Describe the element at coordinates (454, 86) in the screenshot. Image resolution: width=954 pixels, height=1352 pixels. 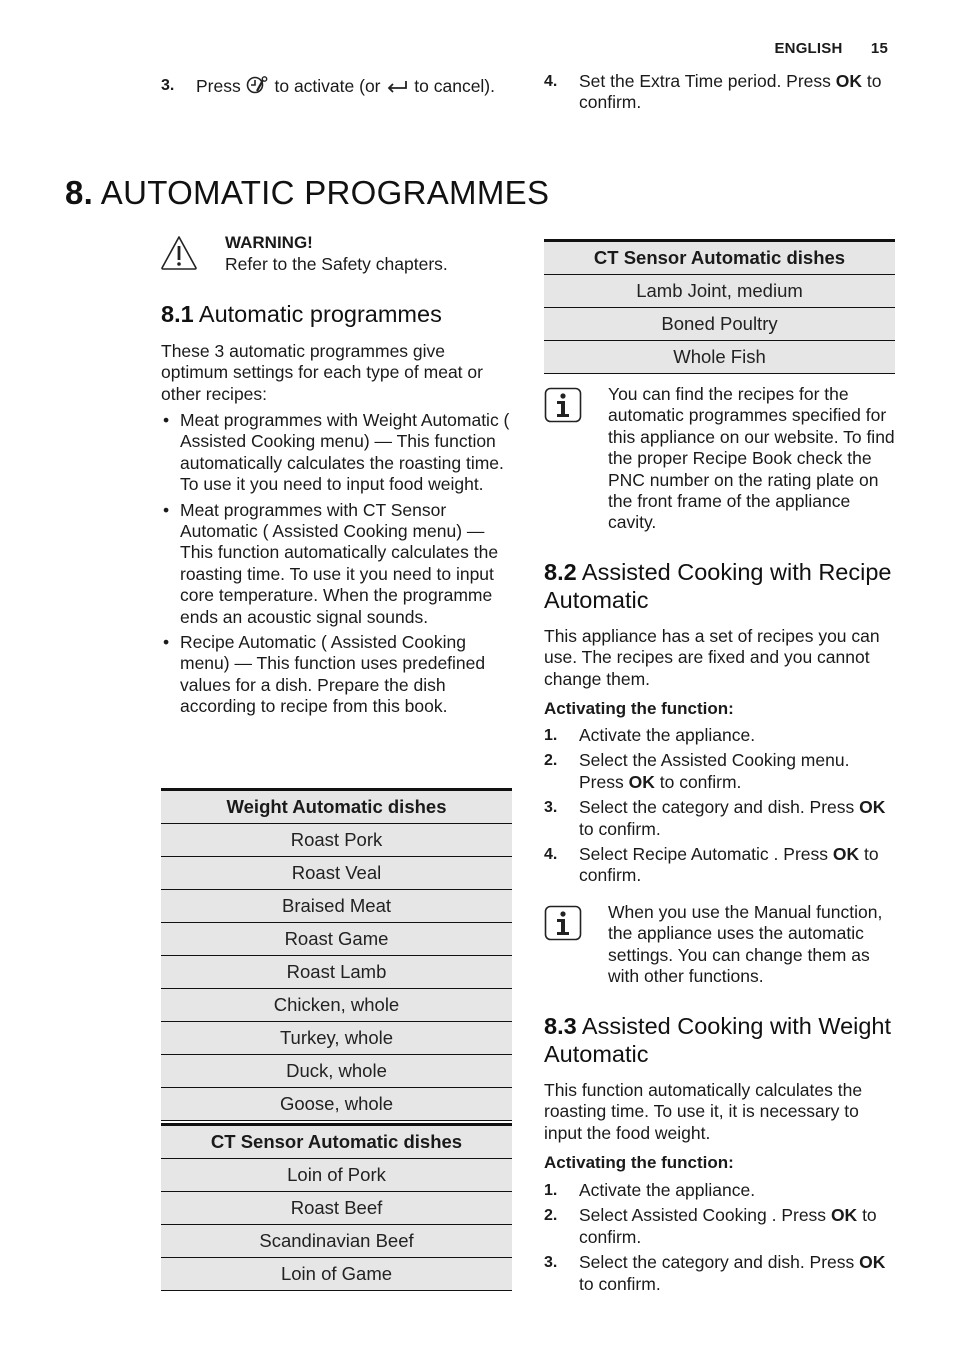
I see `step-text-post: to cancel).` at that location.